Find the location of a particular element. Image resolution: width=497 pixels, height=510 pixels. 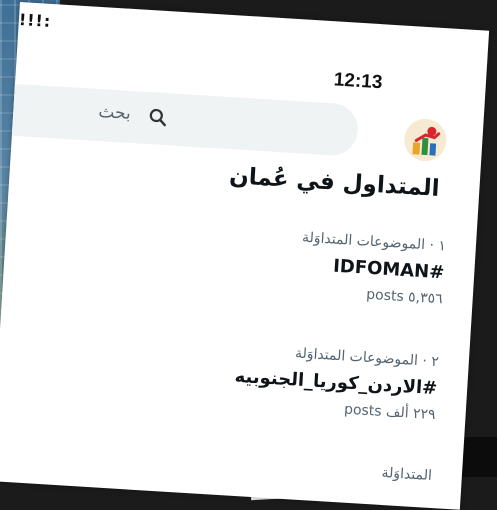

trend-name: #الاردن_كوريا_الجنوبيه is located at coordinates (336, 382).